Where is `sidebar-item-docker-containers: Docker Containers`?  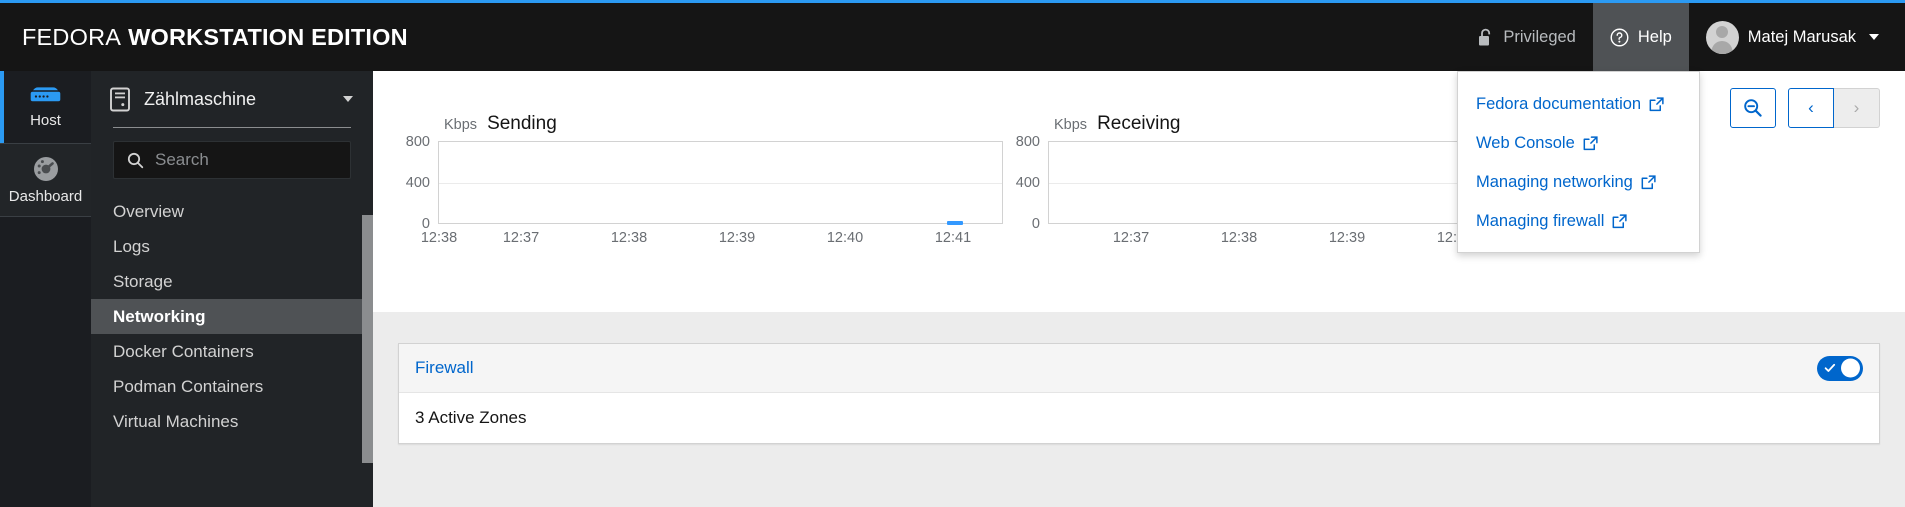 sidebar-item-docker-containers: Docker Containers is located at coordinates (232, 351).